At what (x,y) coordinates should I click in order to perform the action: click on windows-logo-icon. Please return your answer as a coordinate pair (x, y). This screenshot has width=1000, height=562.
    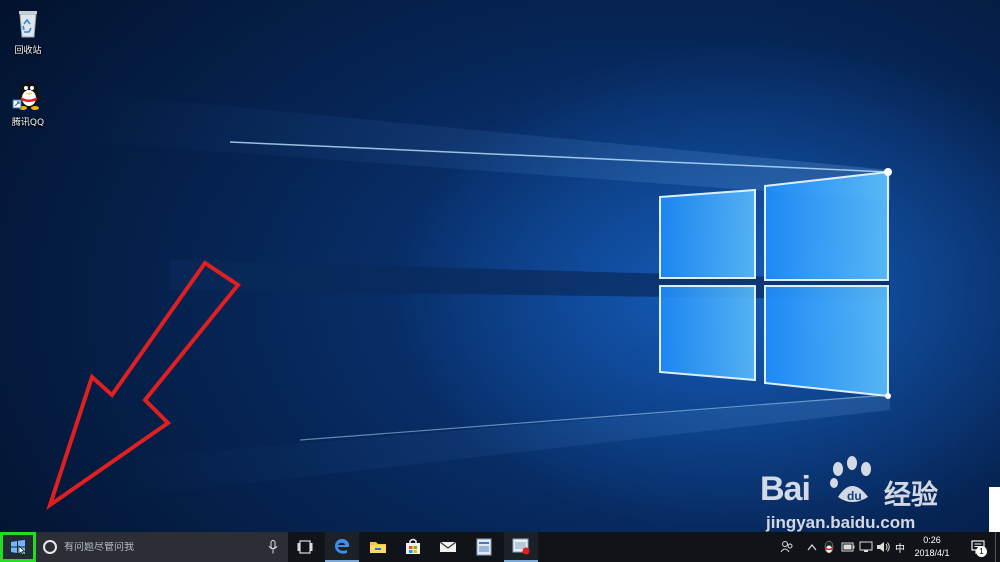
    Looking at the image, I should click on (18, 547).